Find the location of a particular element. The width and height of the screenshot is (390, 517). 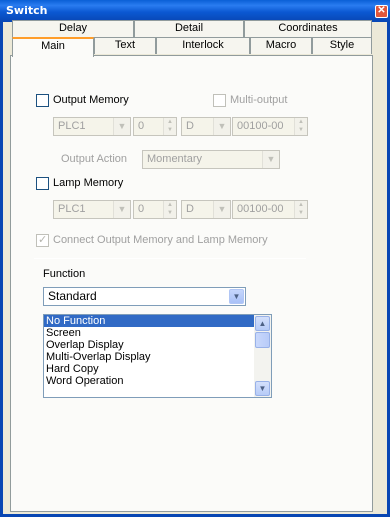

tab-label: Style is located at coordinates (342, 45).